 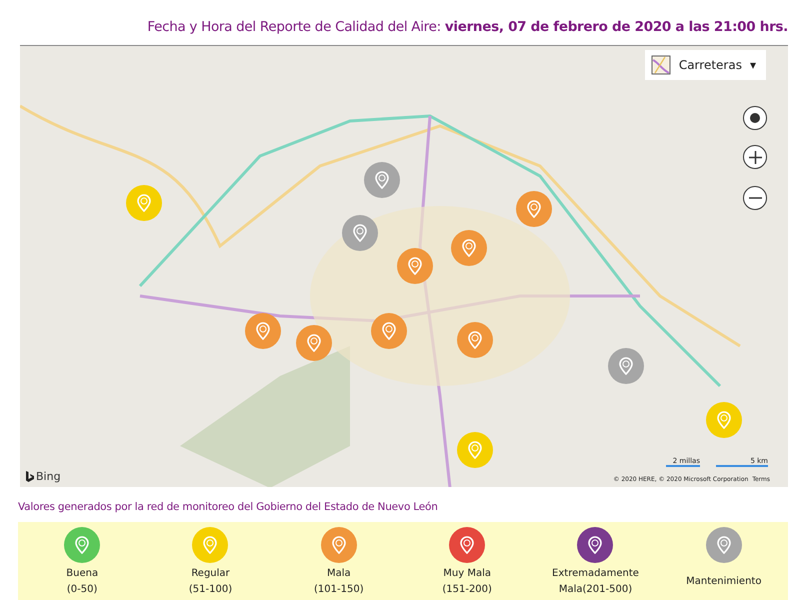 What do you see at coordinates (660, 65) in the screenshot?
I see `road-map-icon` at bounding box center [660, 65].